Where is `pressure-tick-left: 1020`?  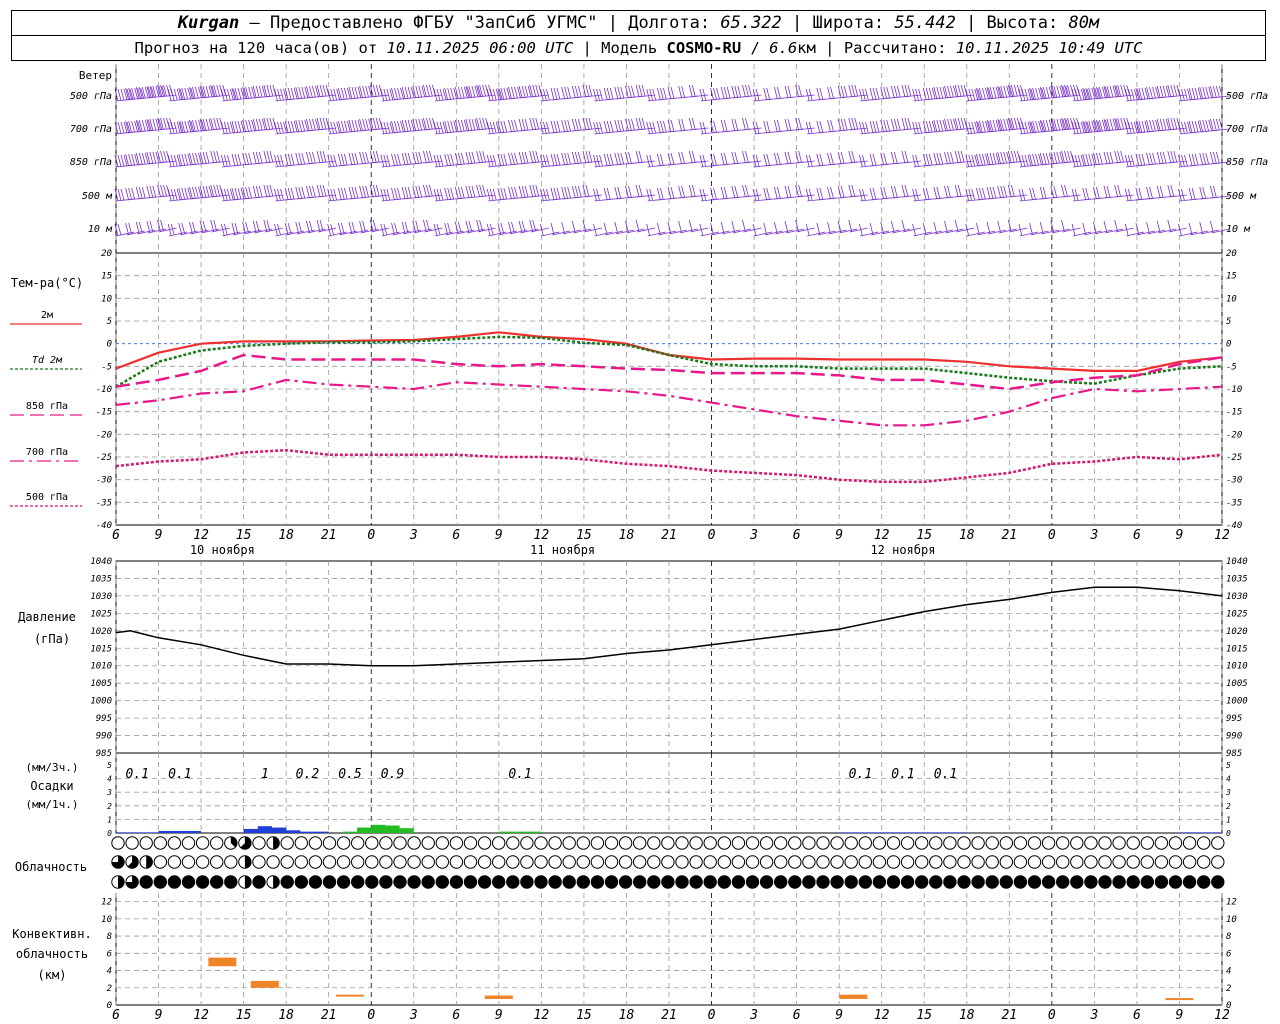
pressure-tick-left: 1020 is located at coordinates (101, 632).